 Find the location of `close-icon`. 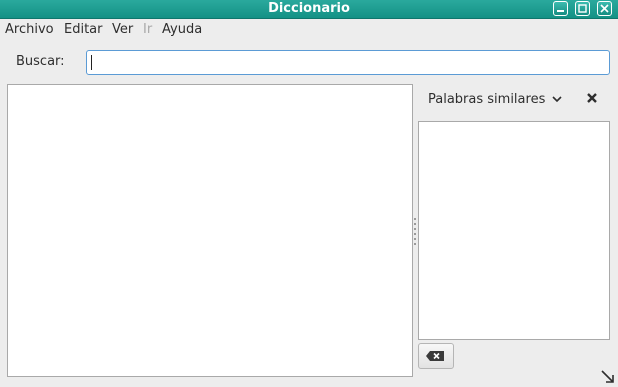

close-icon is located at coordinates (604, 8).